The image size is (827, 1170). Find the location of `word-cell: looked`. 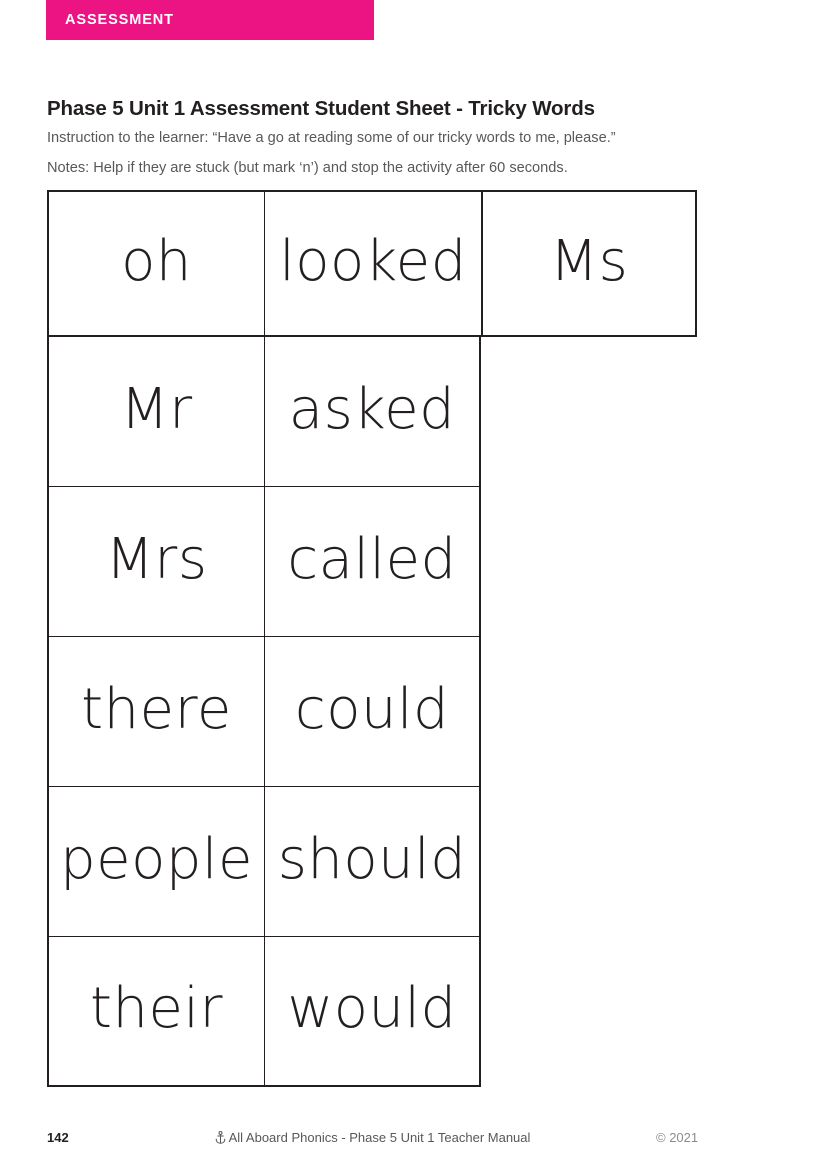

word-cell: looked is located at coordinates (372, 263).